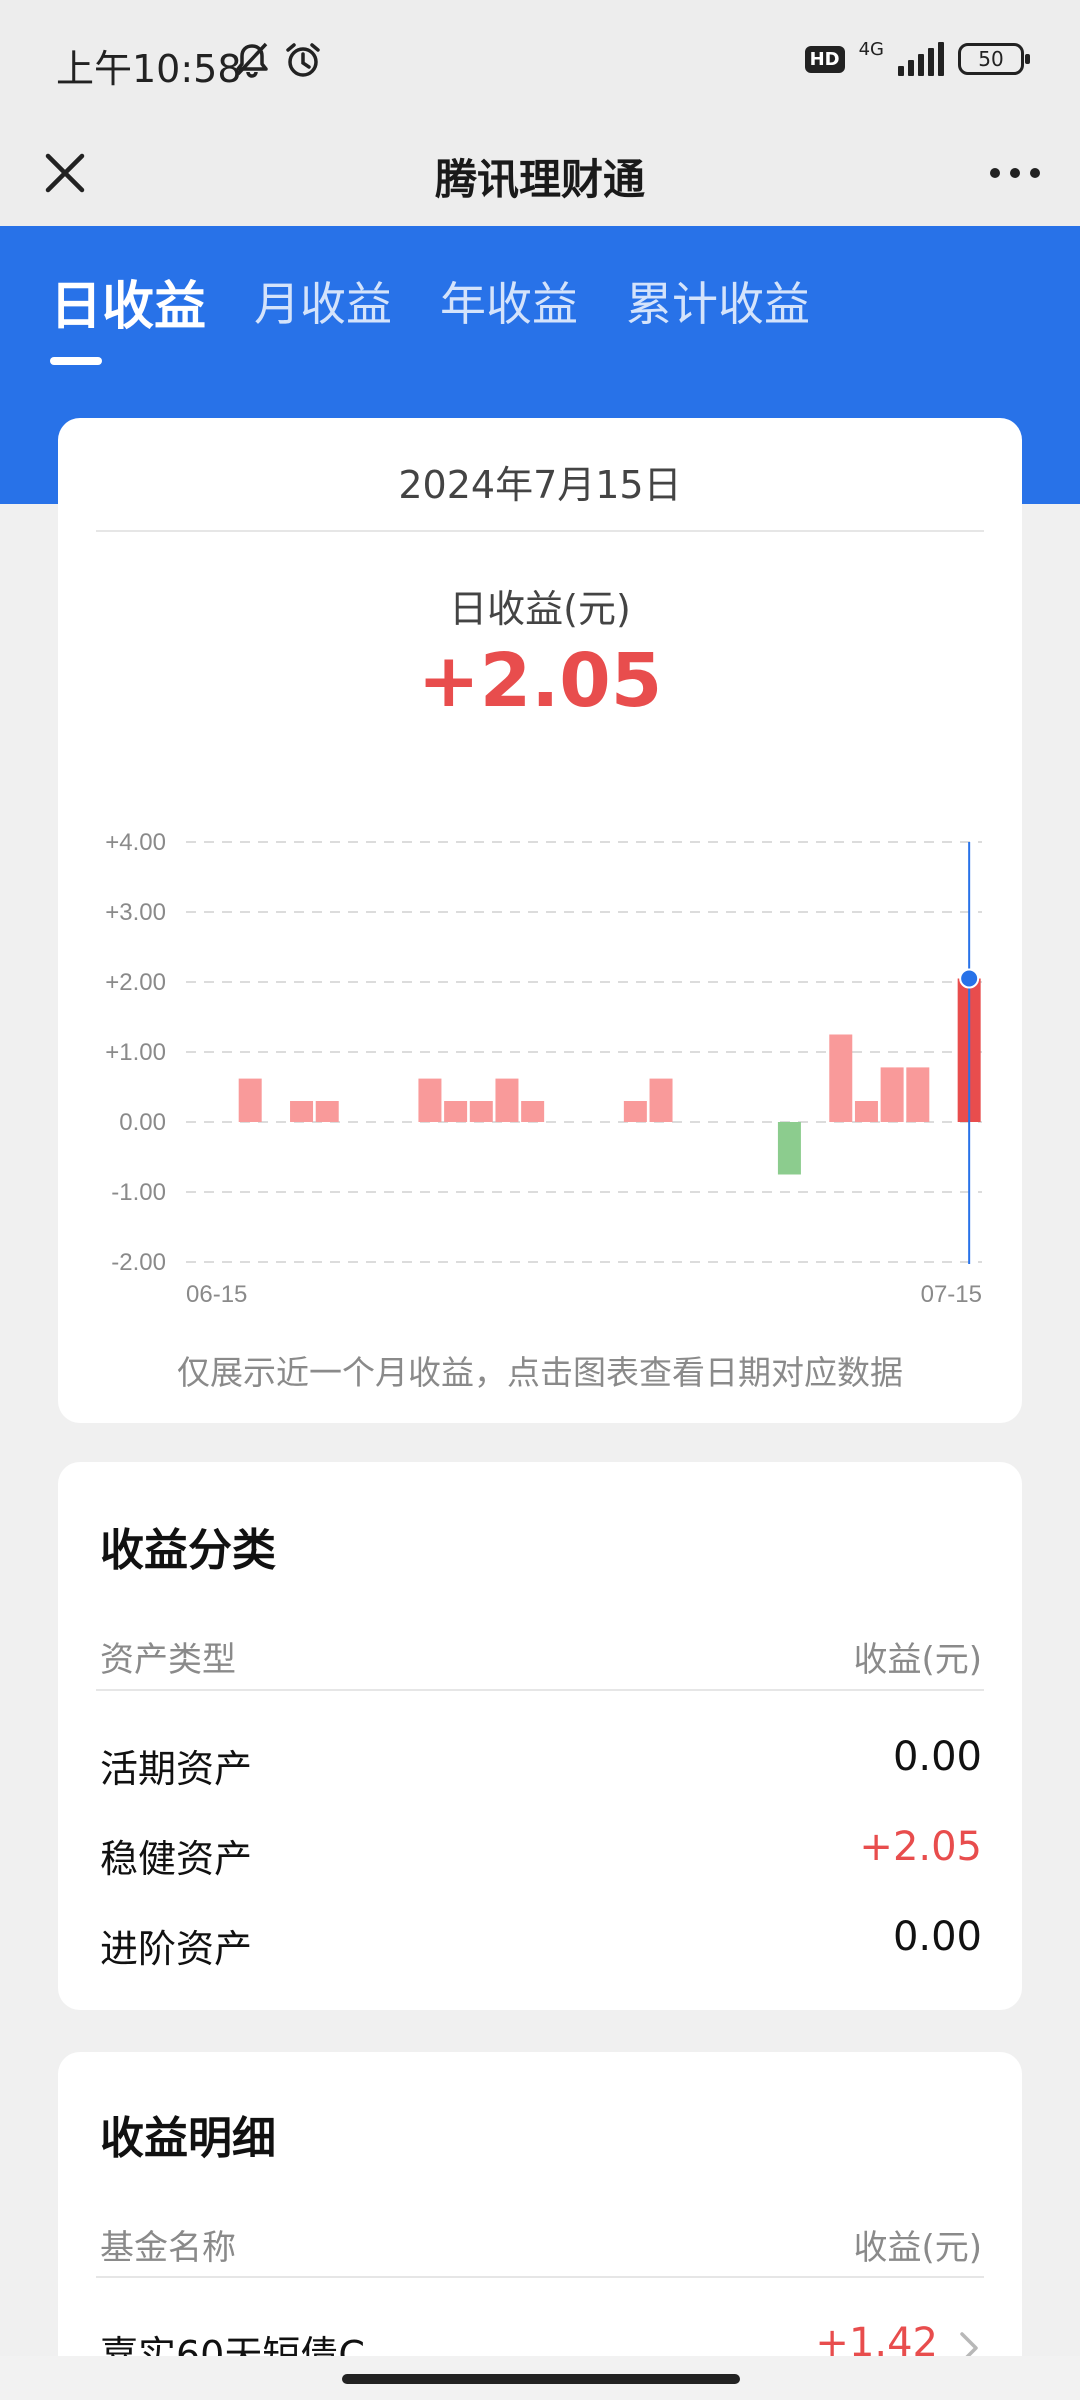 Image resolution: width=1080 pixels, height=2400 pixels. Describe the element at coordinates (149, 69) in the screenshot. I see `status-time: 上午10:58` at that location.